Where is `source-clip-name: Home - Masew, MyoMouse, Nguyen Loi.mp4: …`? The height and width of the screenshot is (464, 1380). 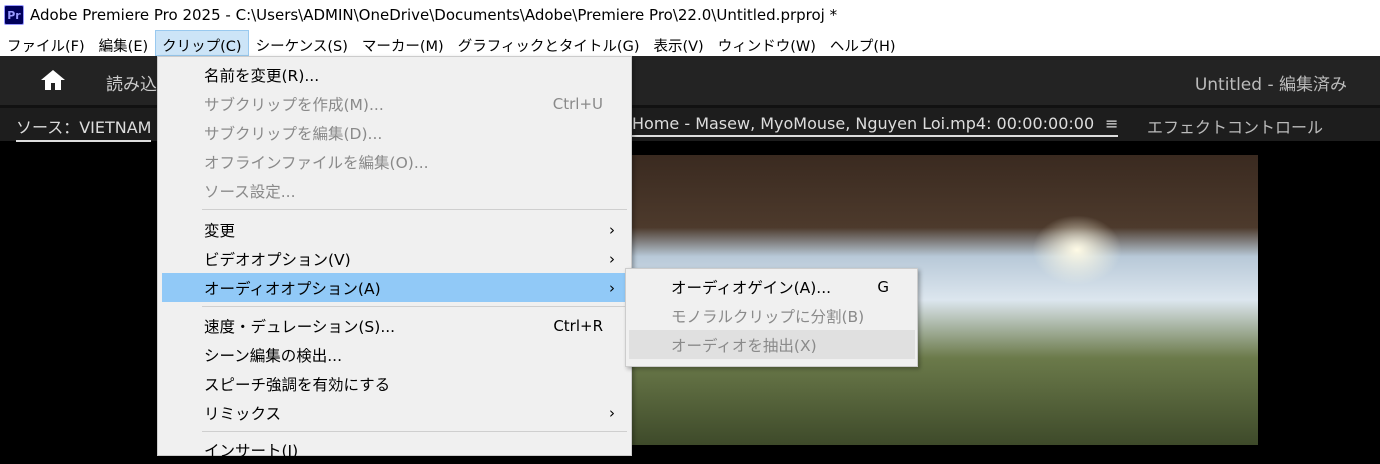
source-clip-name: Home - Masew, MyoMouse, Nguyen Loi.mp4: … is located at coordinates (875, 125).